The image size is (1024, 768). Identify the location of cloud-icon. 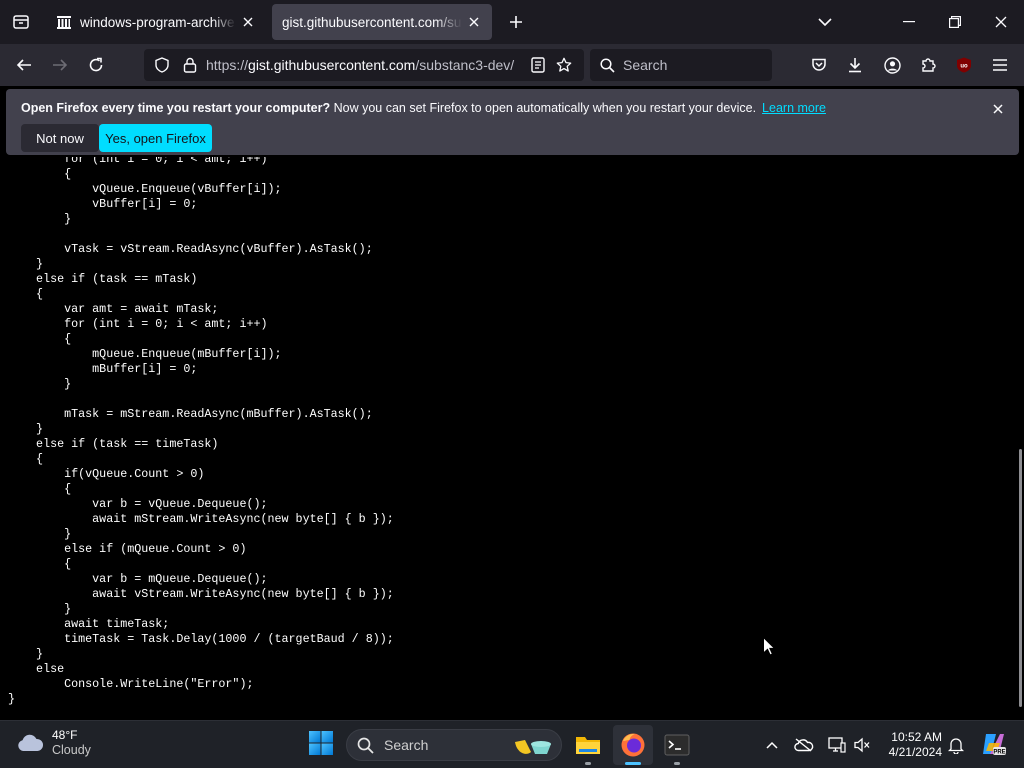
(31, 742).